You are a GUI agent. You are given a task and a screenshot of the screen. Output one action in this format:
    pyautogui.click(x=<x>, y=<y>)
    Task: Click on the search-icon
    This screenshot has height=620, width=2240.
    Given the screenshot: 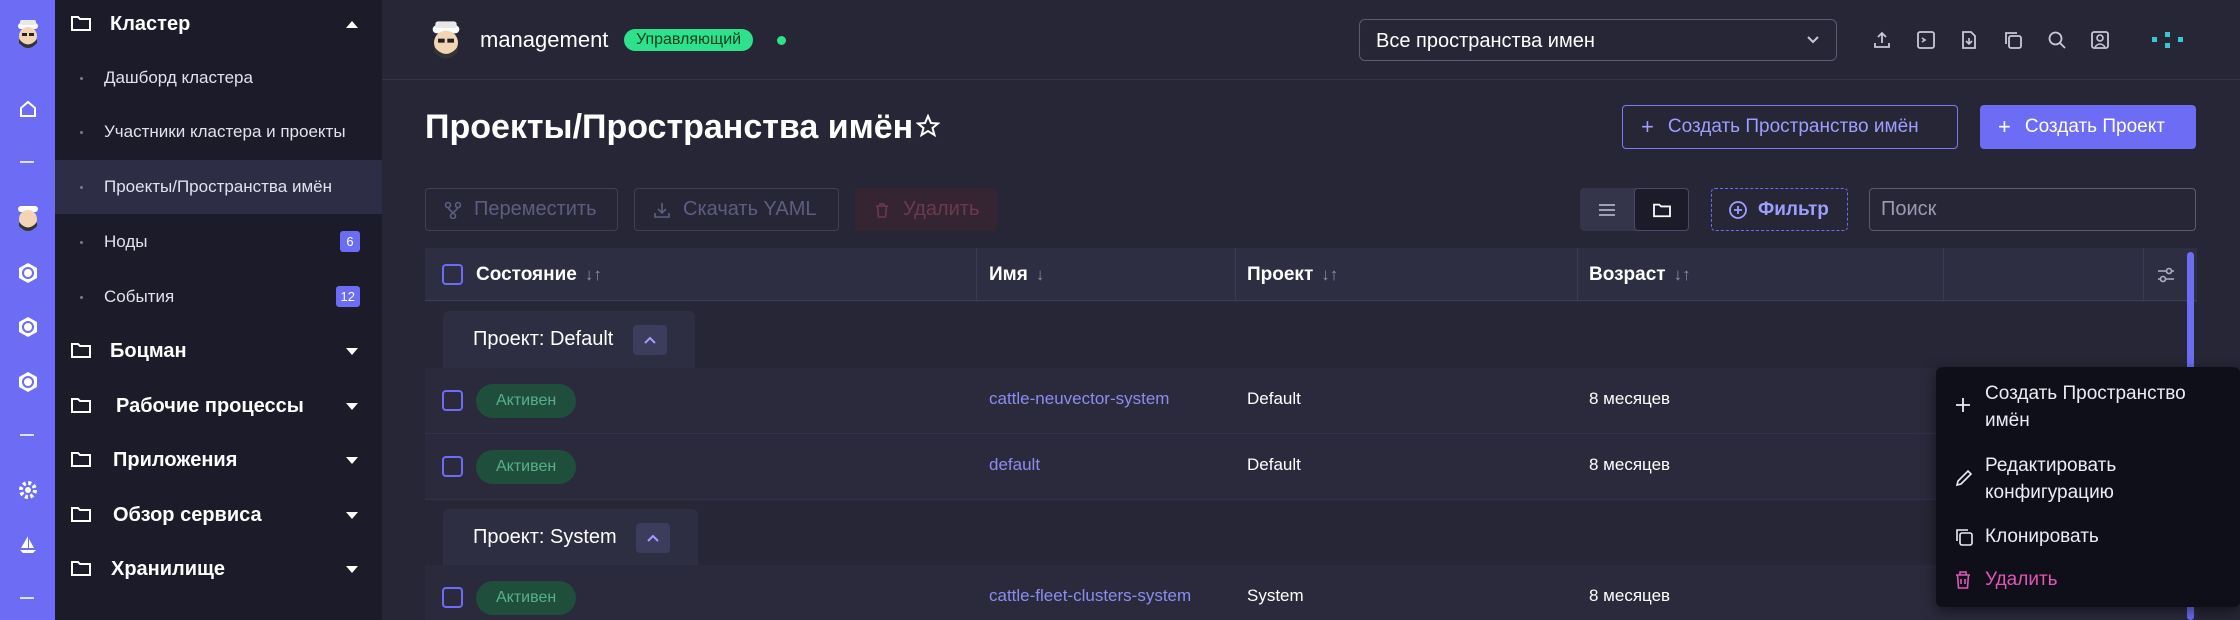 What is the action you would take?
    pyautogui.click(x=2057, y=40)
    